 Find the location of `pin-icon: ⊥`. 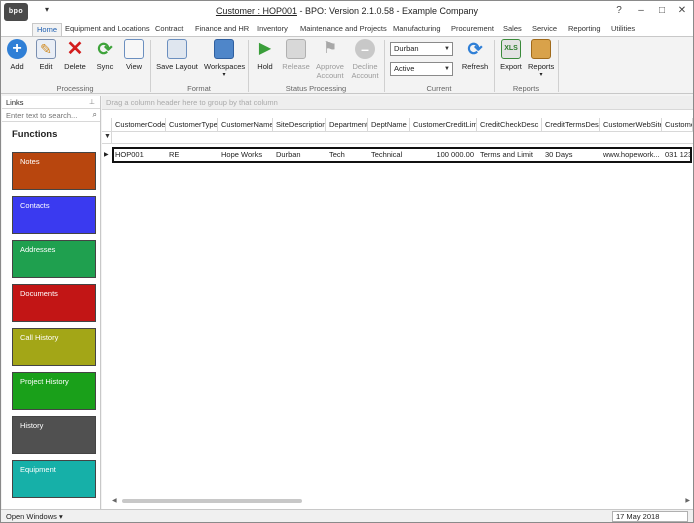

pin-icon: ⊥ is located at coordinates (92, 102).